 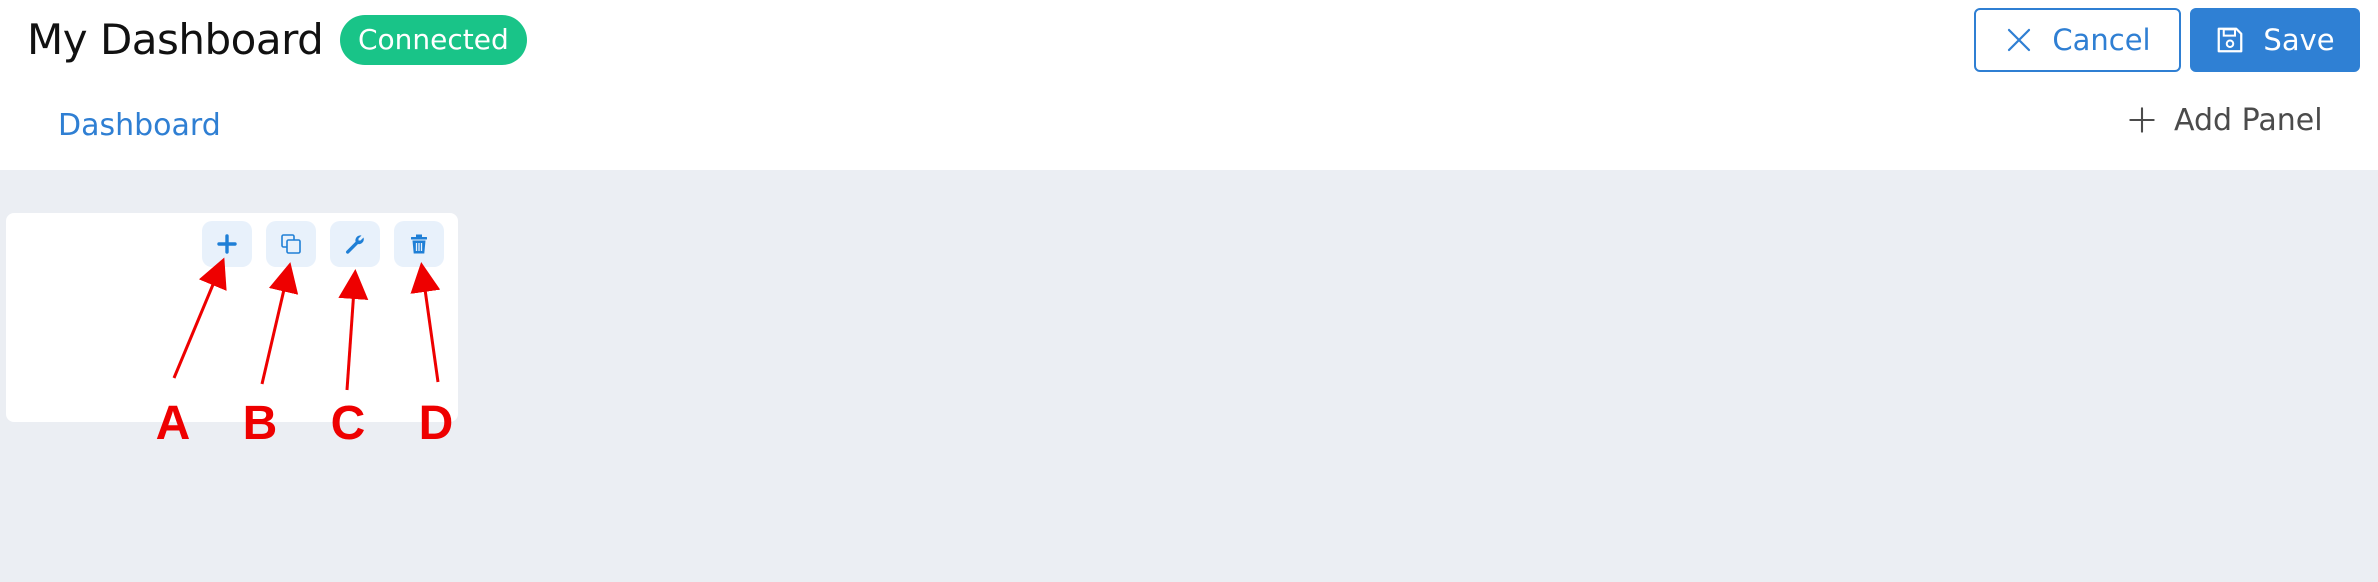 I want to click on cancel-button: Cancel, so click(x=2077, y=40).